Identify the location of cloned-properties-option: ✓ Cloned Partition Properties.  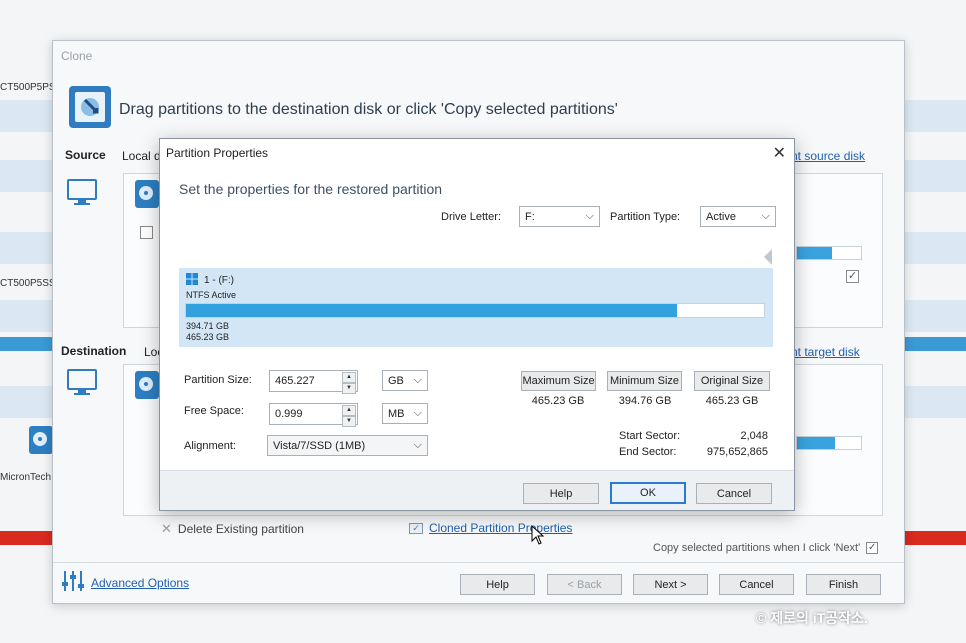
(490, 528).